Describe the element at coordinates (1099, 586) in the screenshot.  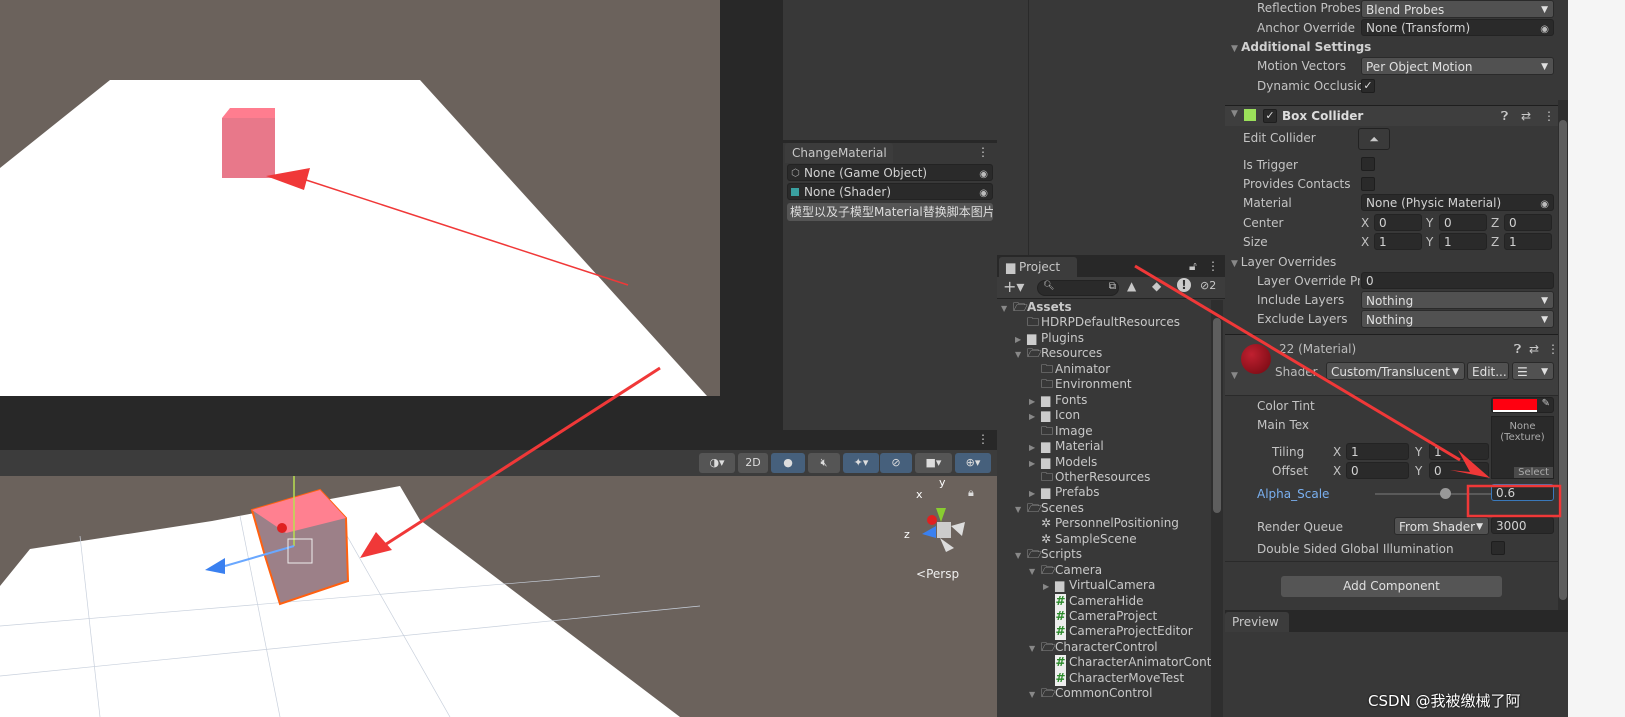
I see `tree-item: ▶ ▆ VirtualCamera` at that location.